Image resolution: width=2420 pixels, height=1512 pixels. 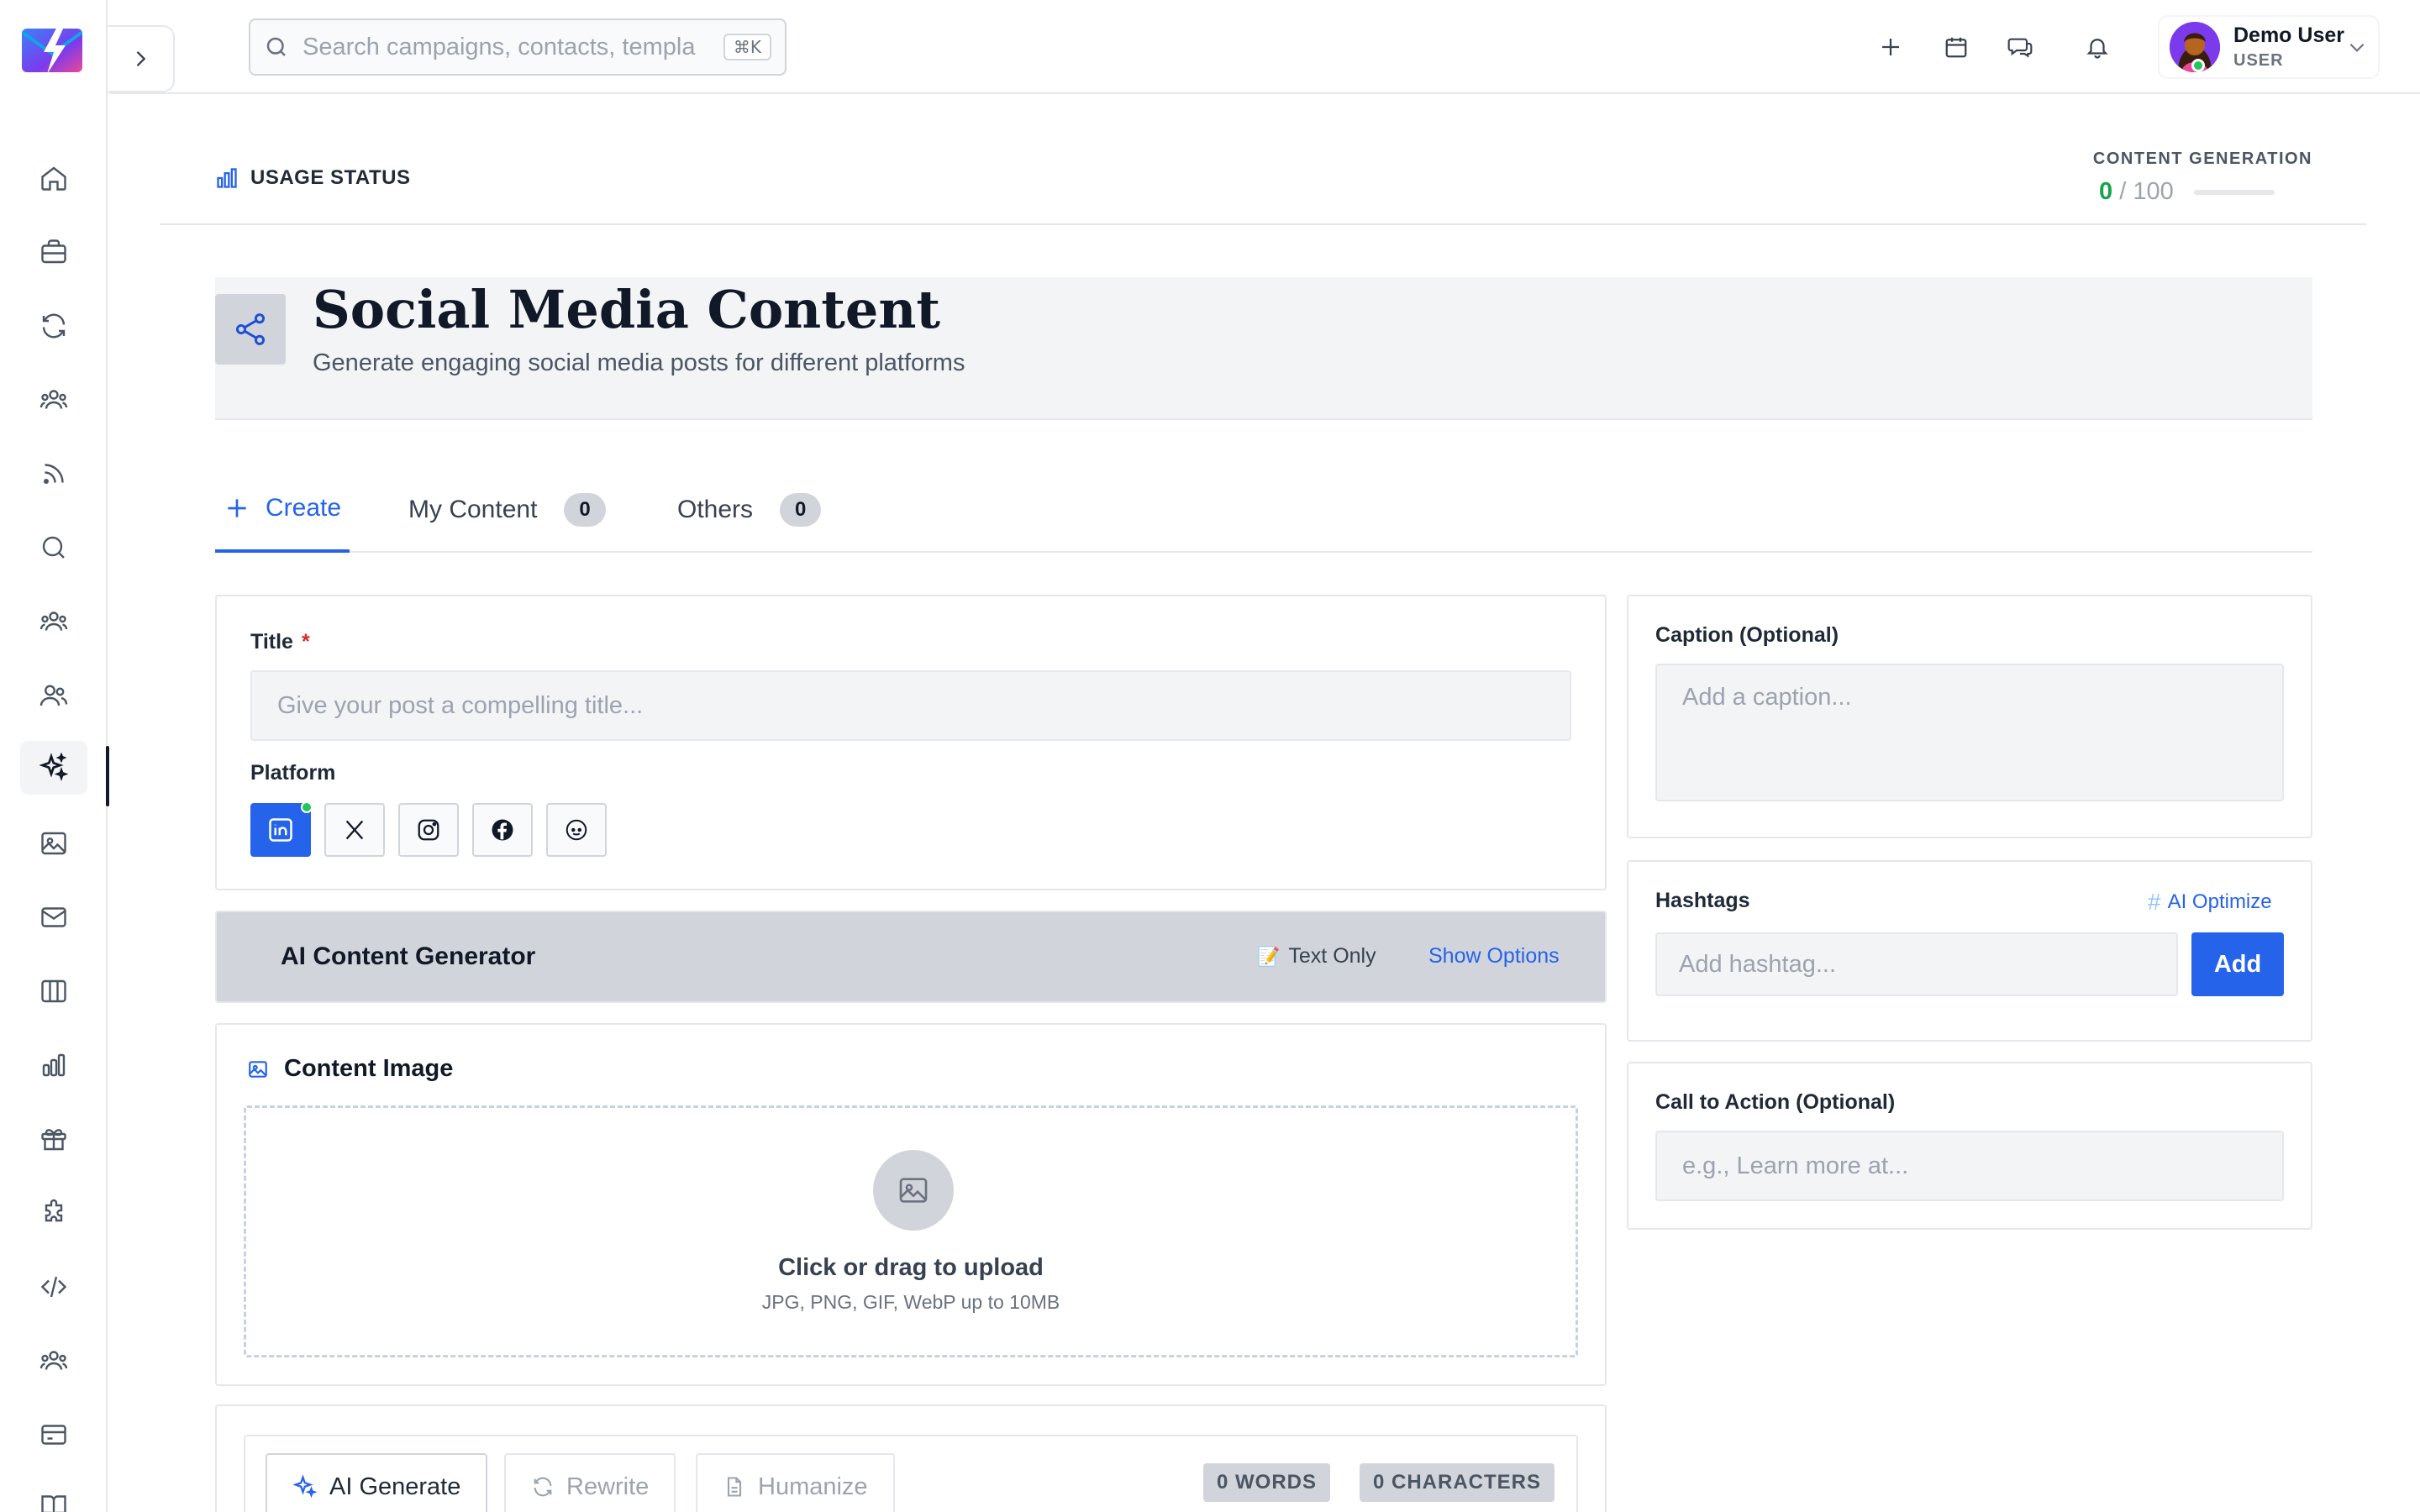 What do you see at coordinates (2147, 191) in the screenshot?
I see `usage-limit: / 100` at bounding box center [2147, 191].